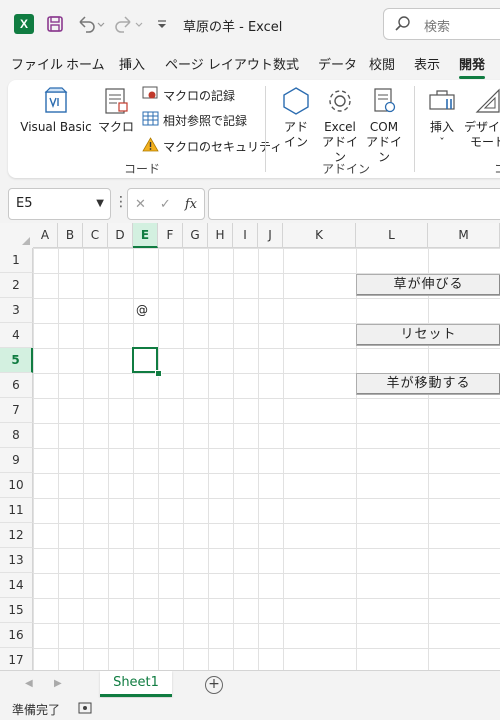  What do you see at coordinates (484, 142) in the screenshot?
I see `design-mode-label-line2: モード` at bounding box center [484, 142].